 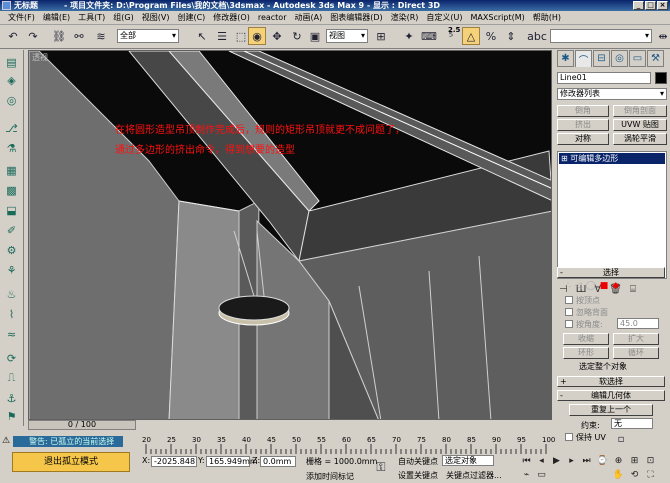 What do you see at coordinates (568, 286) in the screenshot?
I see `vertex-icon: ∴` at bounding box center [568, 286].